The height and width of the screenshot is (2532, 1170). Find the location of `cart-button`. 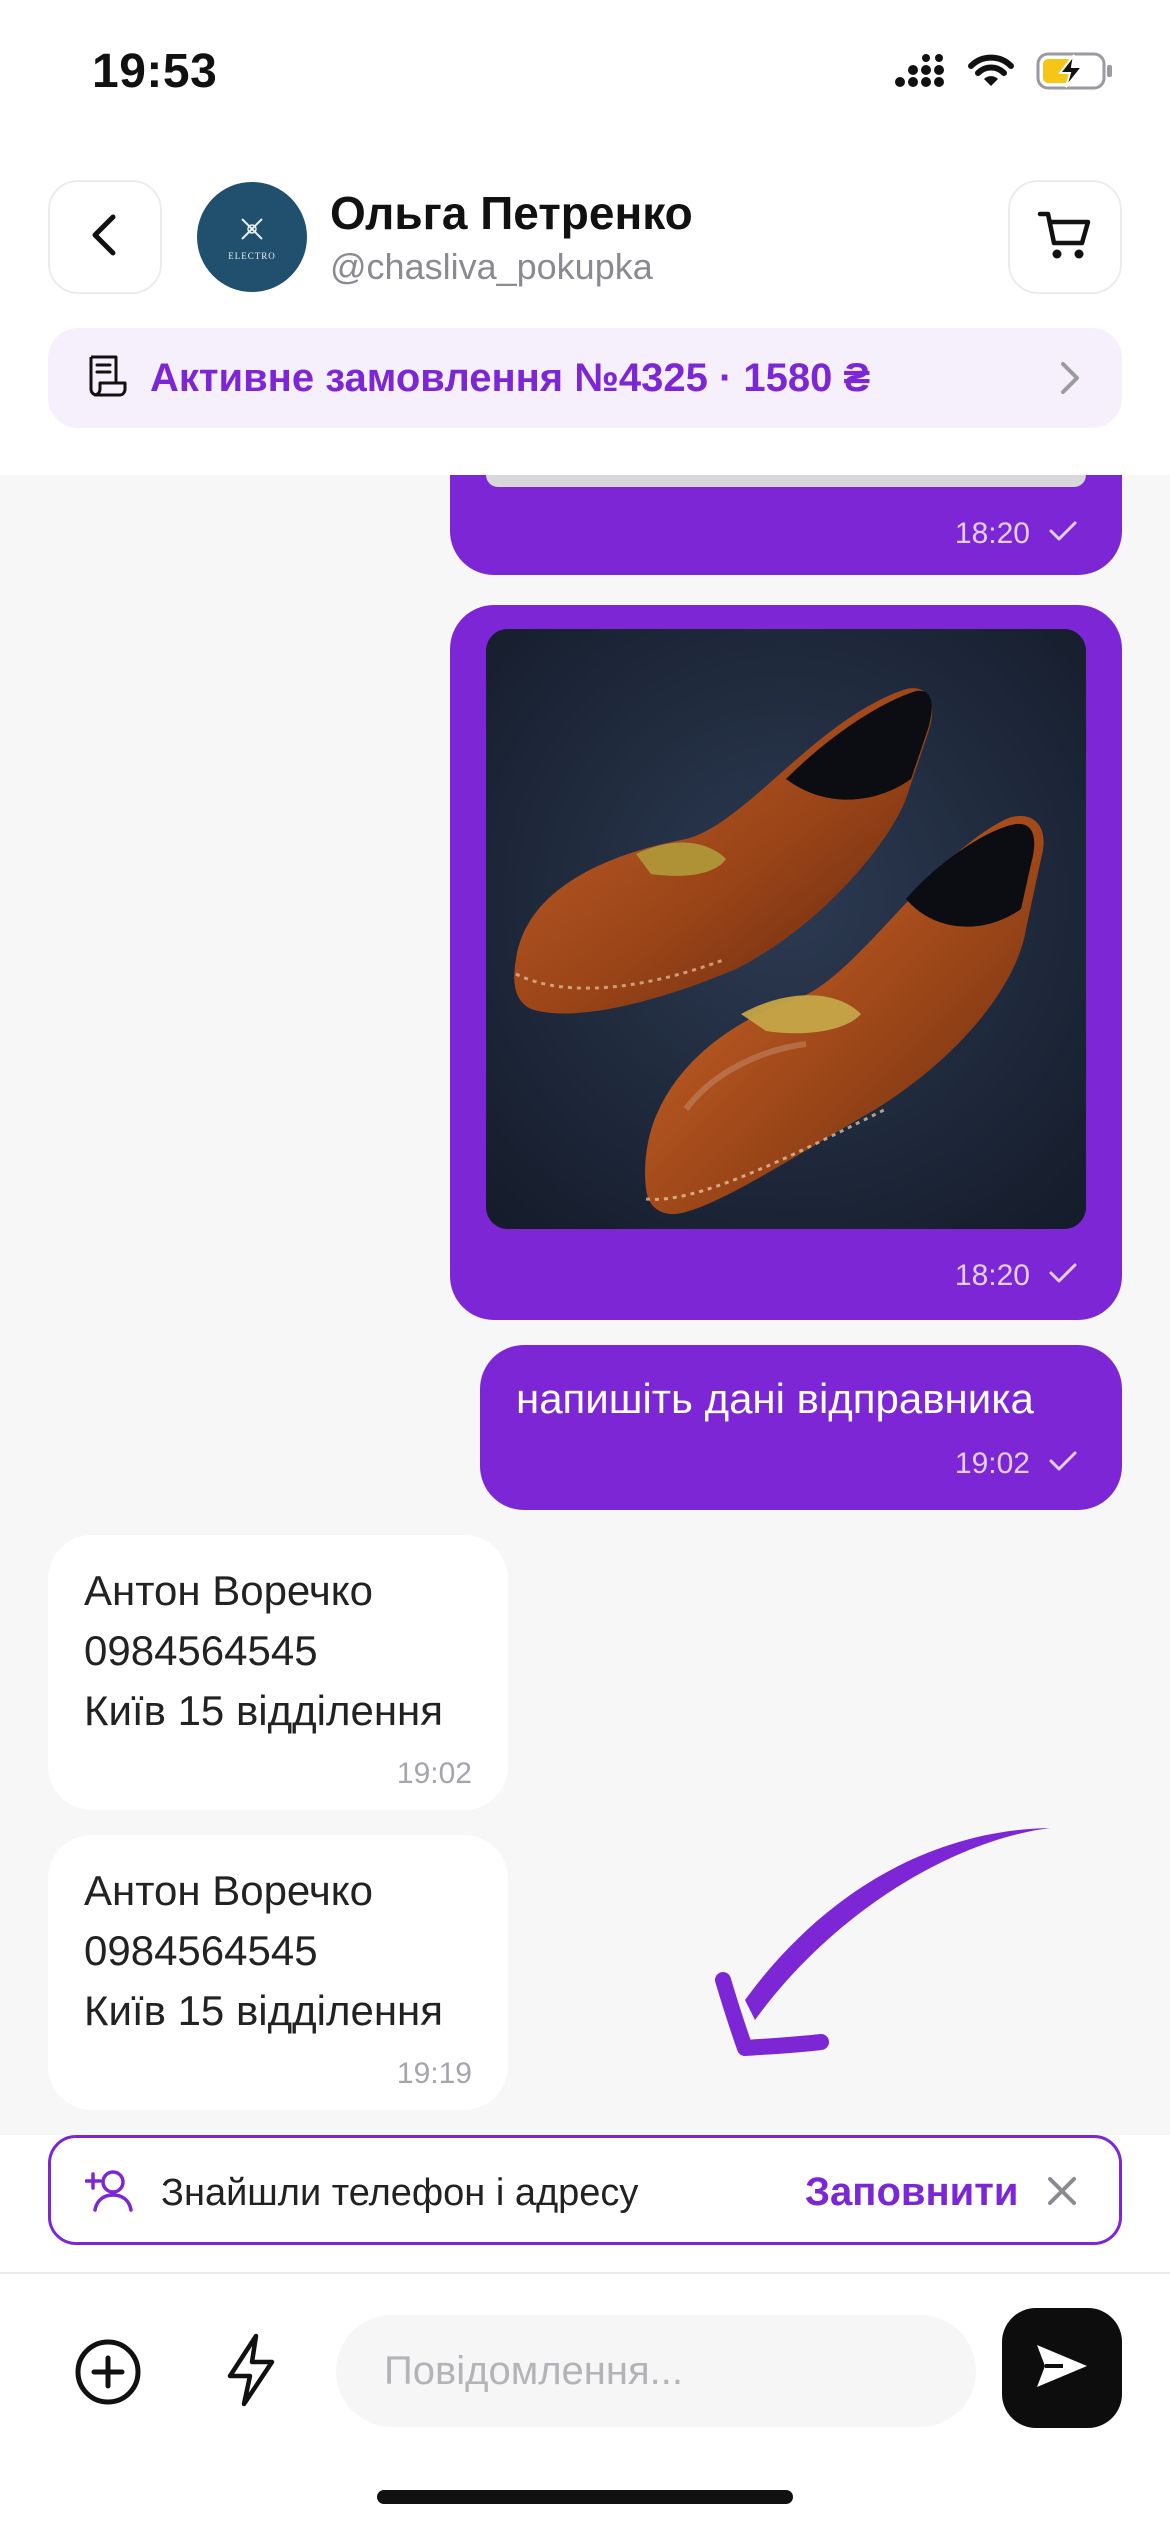

cart-button is located at coordinates (1065, 237).